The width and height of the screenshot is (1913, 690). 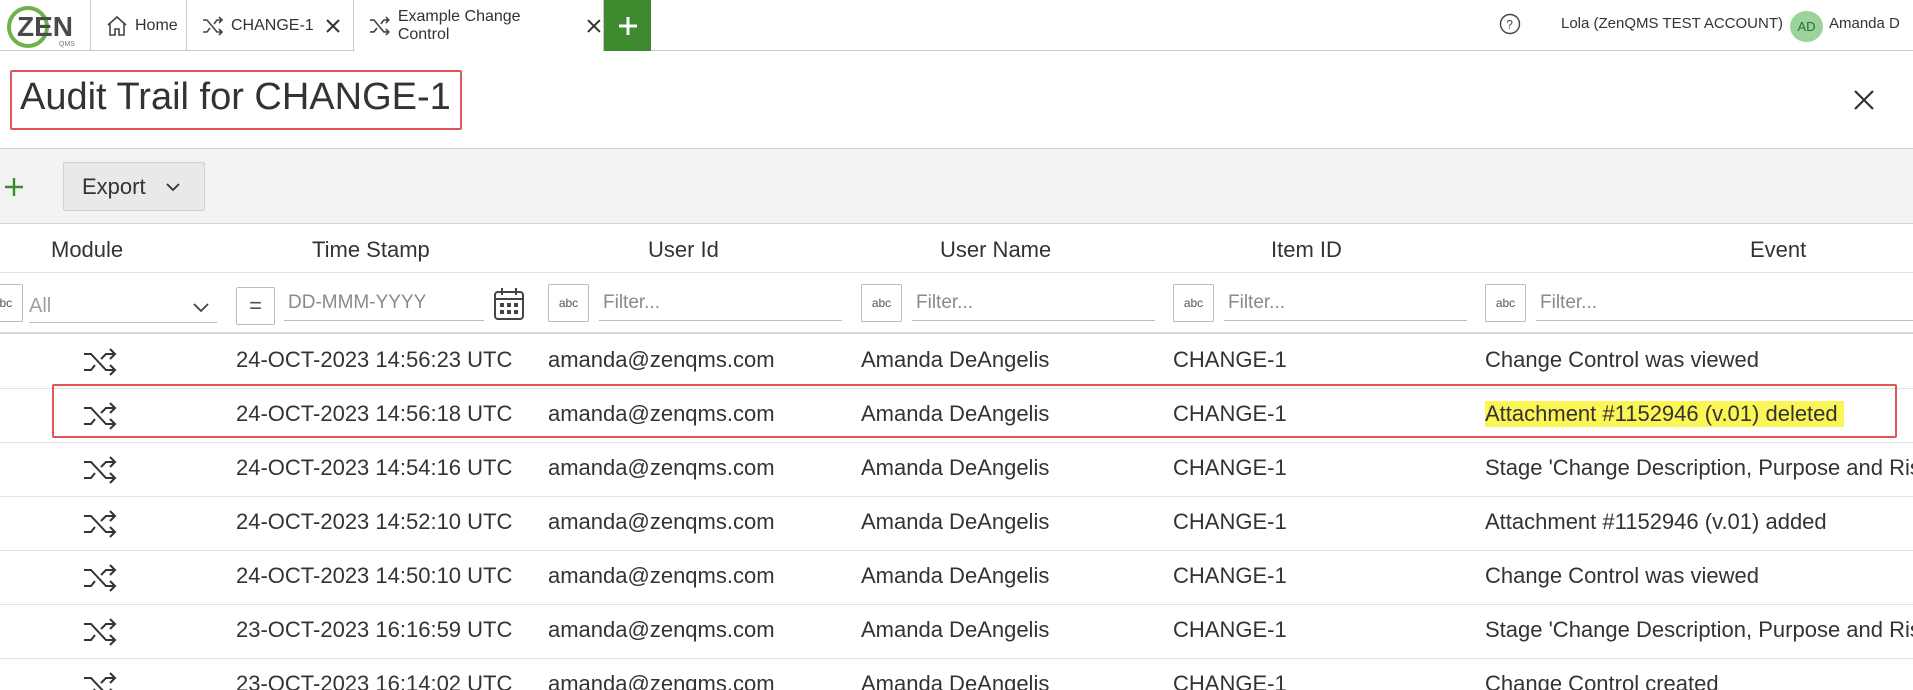 What do you see at coordinates (1864, 100) in the screenshot?
I see `close-icon` at bounding box center [1864, 100].